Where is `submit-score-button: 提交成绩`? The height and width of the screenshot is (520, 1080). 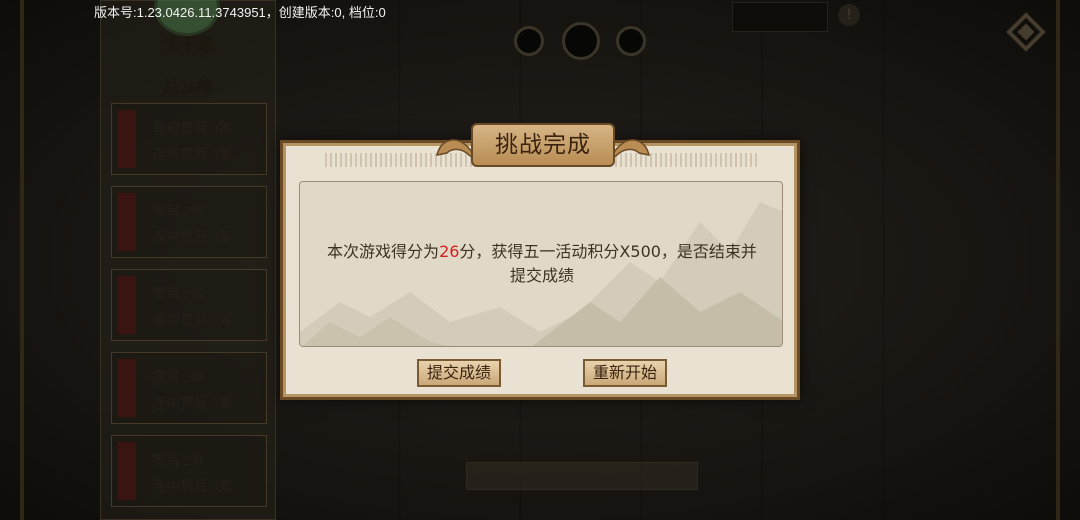 submit-score-button: 提交成绩 is located at coordinates (459, 373).